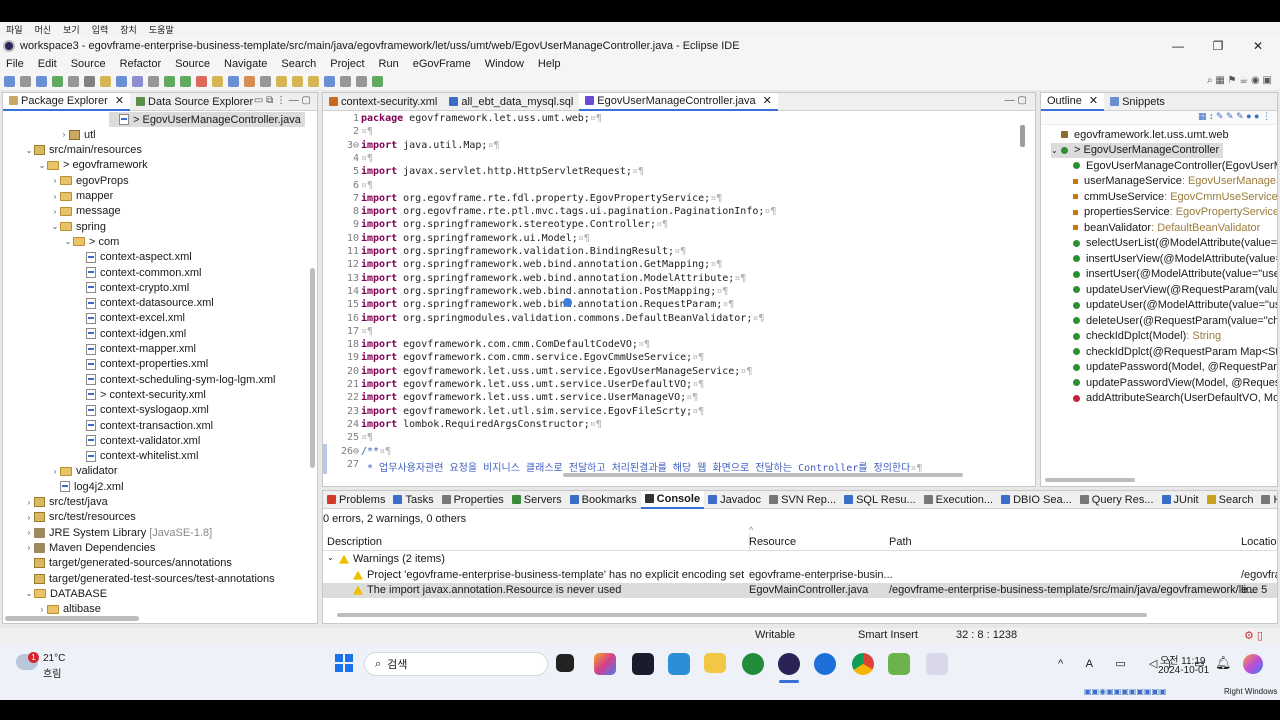  I want to click on menu-item: eGovFrame, so click(442, 64).